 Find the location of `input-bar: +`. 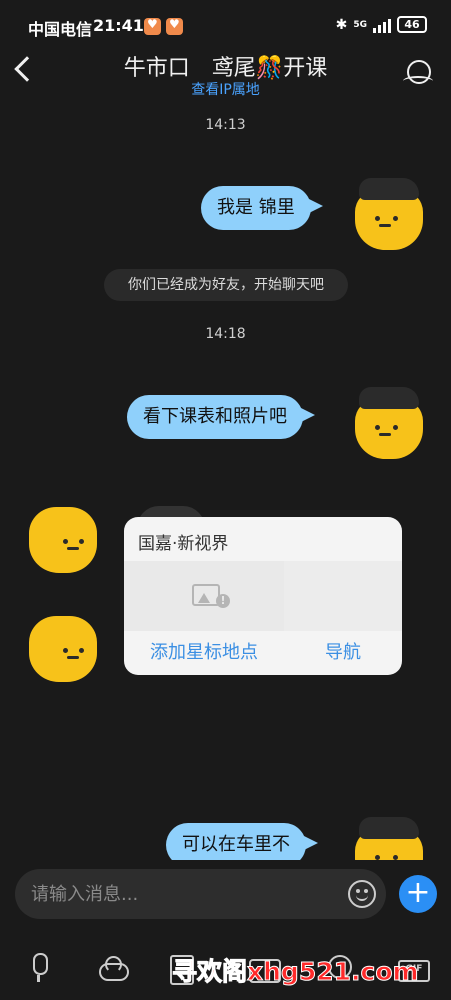

input-bar: + is located at coordinates (225, 895).